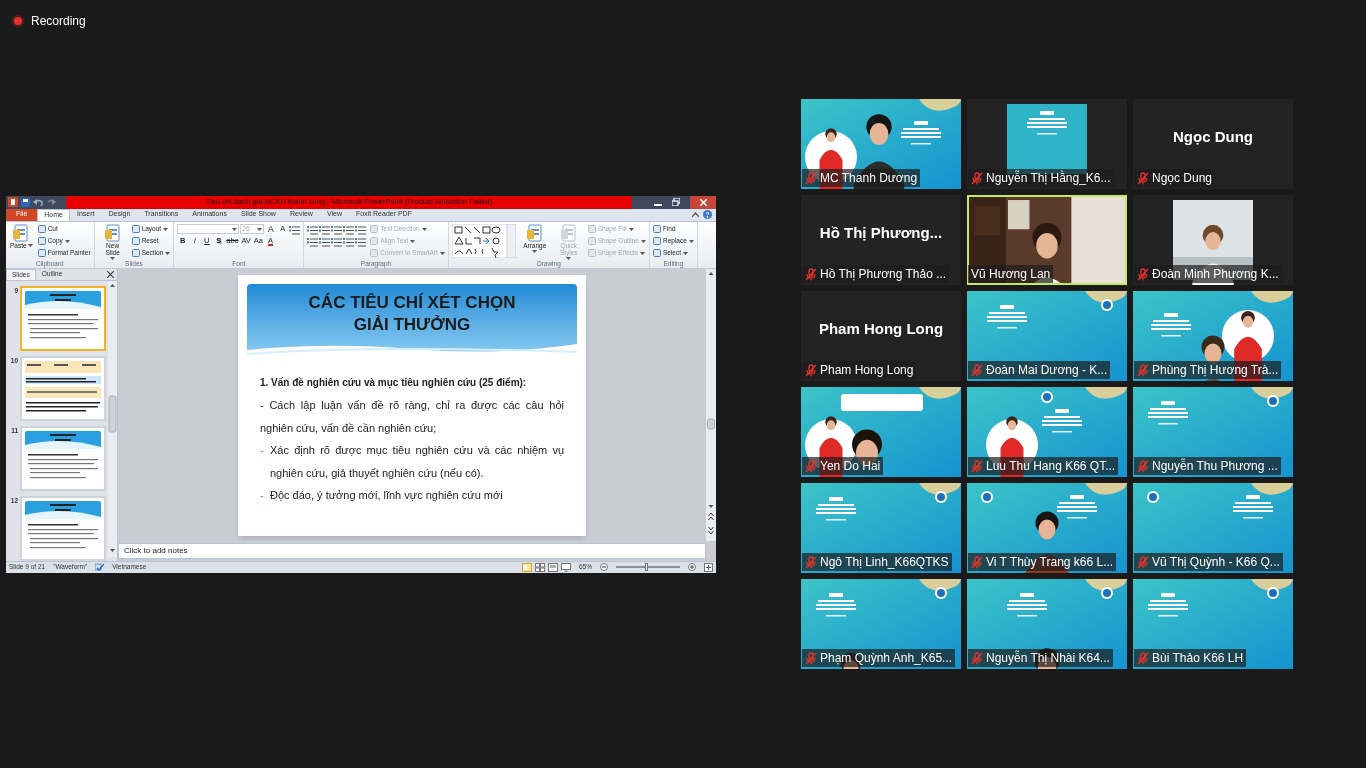 The image size is (1366, 768). What do you see at coordinates (1198, 658) in the screenshot?
I see `participant-name: Bùi Thảo K66 LH` at bounding box center [1198, 658].